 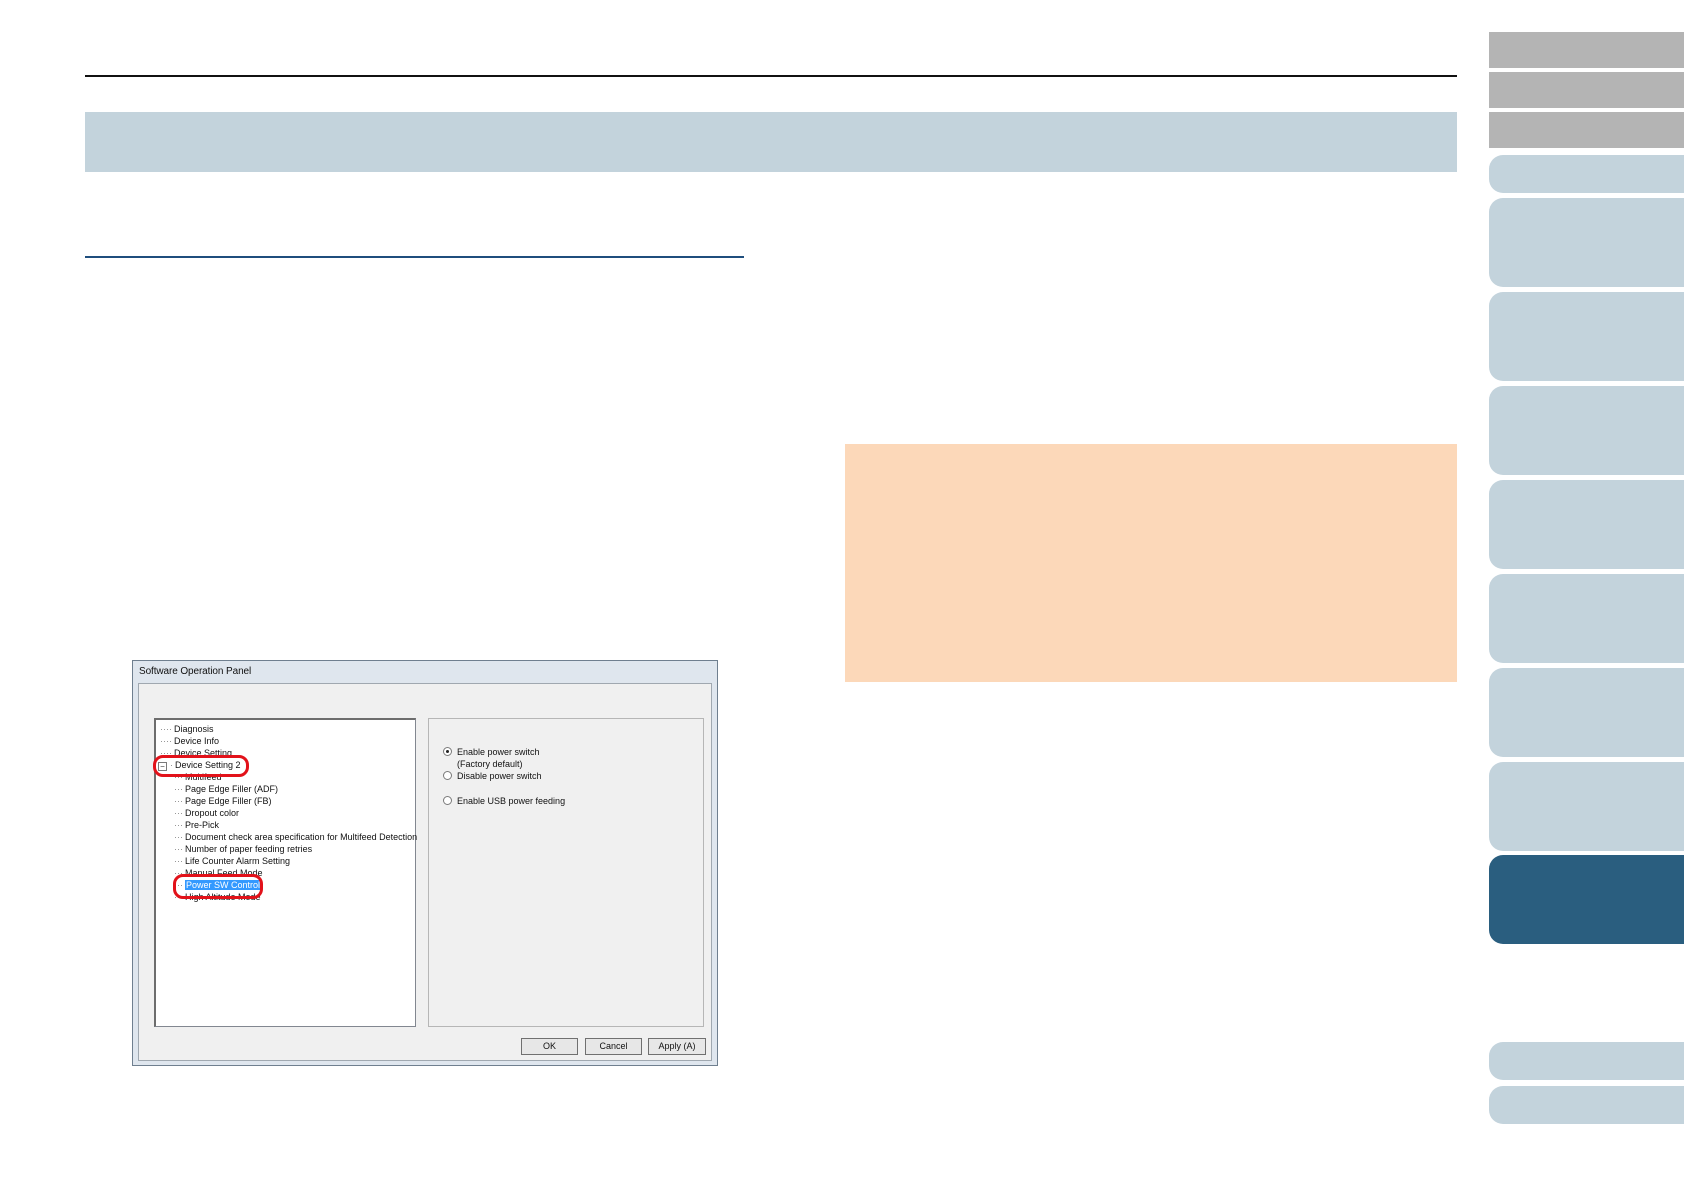 What do you see at coordinates (414, 257) in the screenshot?
I see `section-divider` at bounding box center [414, 257].